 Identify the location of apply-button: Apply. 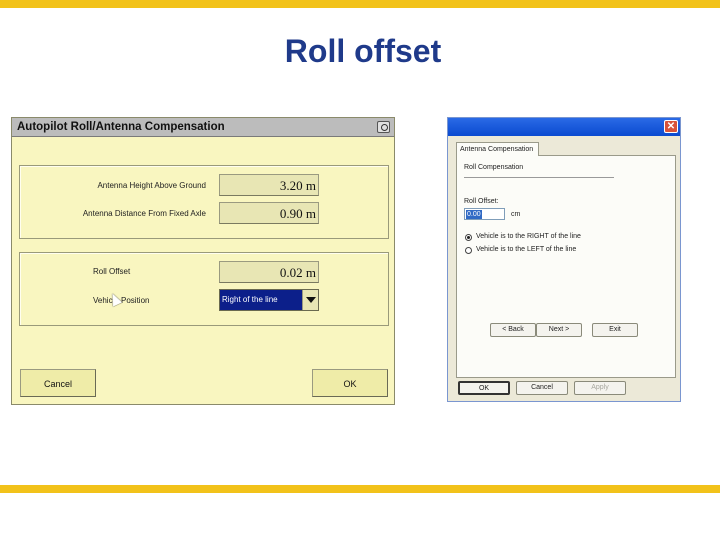
(600, 388).